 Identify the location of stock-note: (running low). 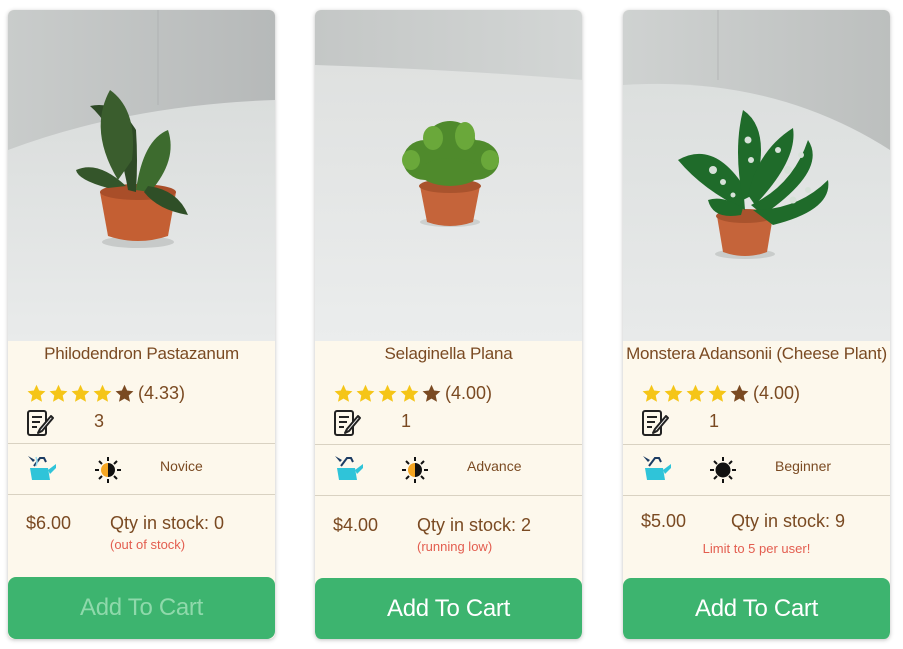
(455, 546).